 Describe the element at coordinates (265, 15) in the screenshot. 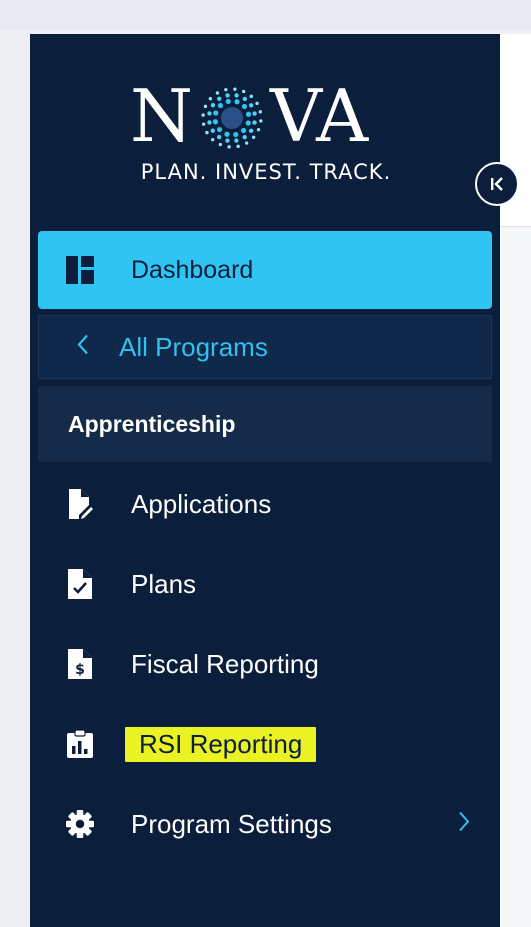

I see `top-bar` at that location.